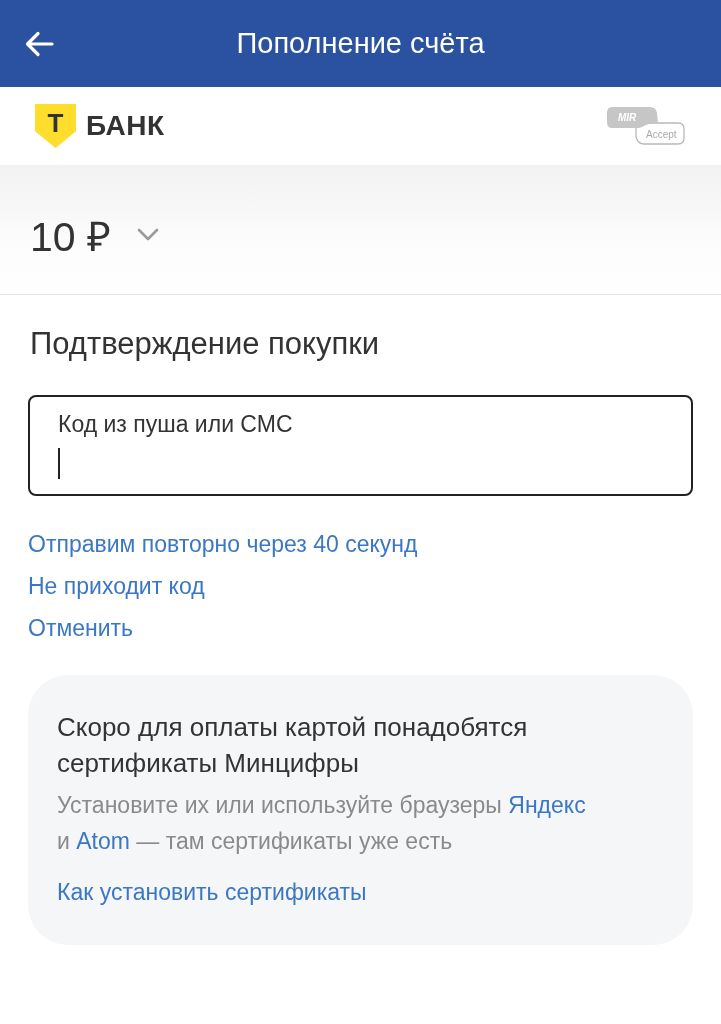  Describe the element at coordinates (100, 126) in the screenshot. I see `bank-logo: Т БАНК` at that location.